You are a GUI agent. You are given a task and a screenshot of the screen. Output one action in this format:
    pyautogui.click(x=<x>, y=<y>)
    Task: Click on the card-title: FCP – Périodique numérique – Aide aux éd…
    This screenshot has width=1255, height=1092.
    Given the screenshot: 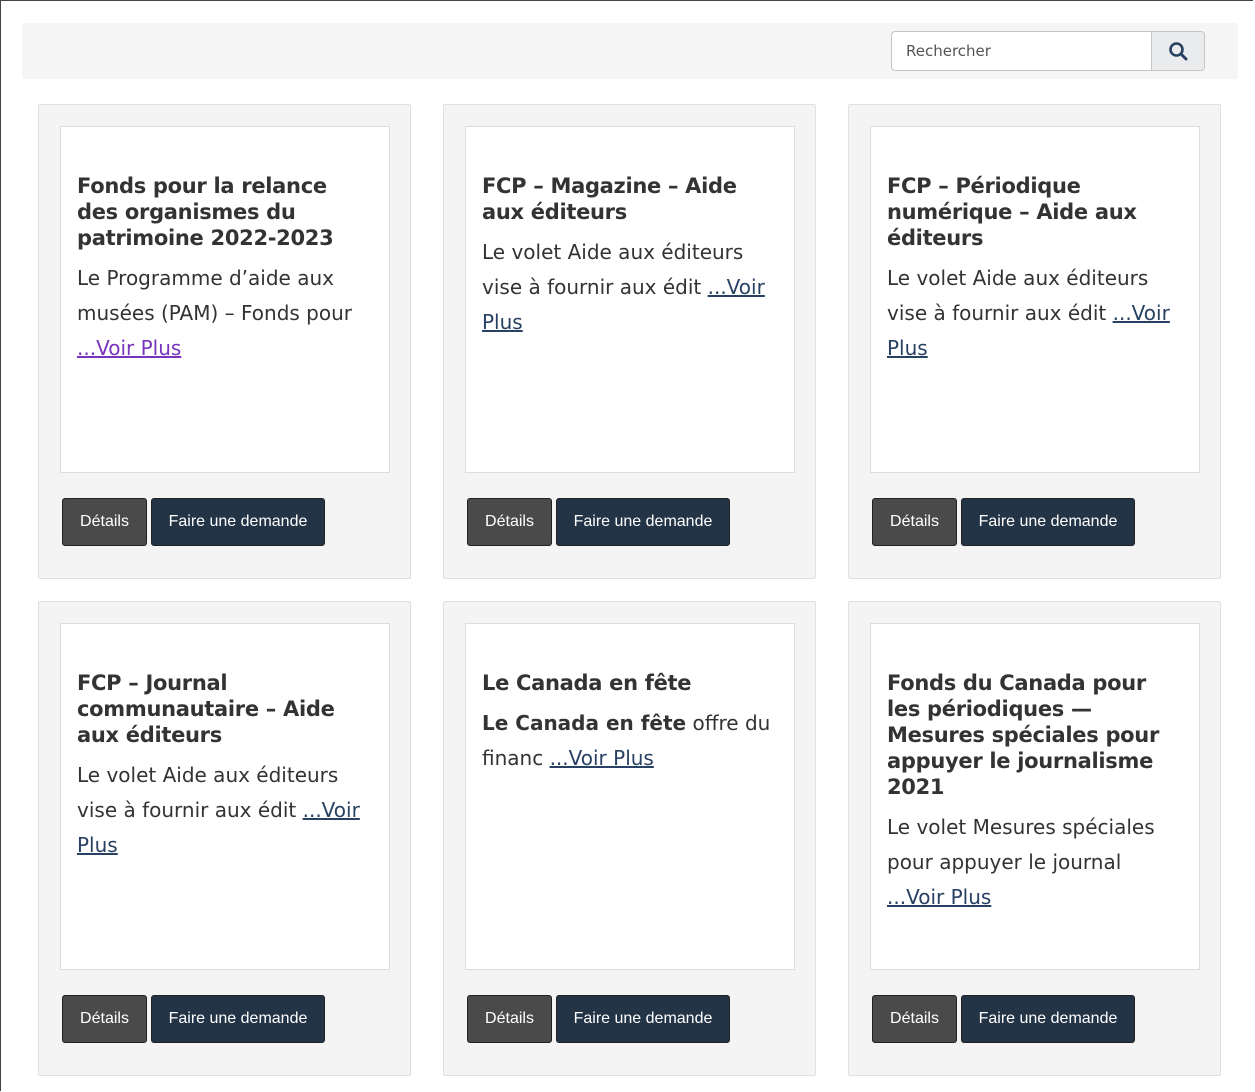 What is the action you would take?
    pyautogui.click(x=1012, y=212)
    